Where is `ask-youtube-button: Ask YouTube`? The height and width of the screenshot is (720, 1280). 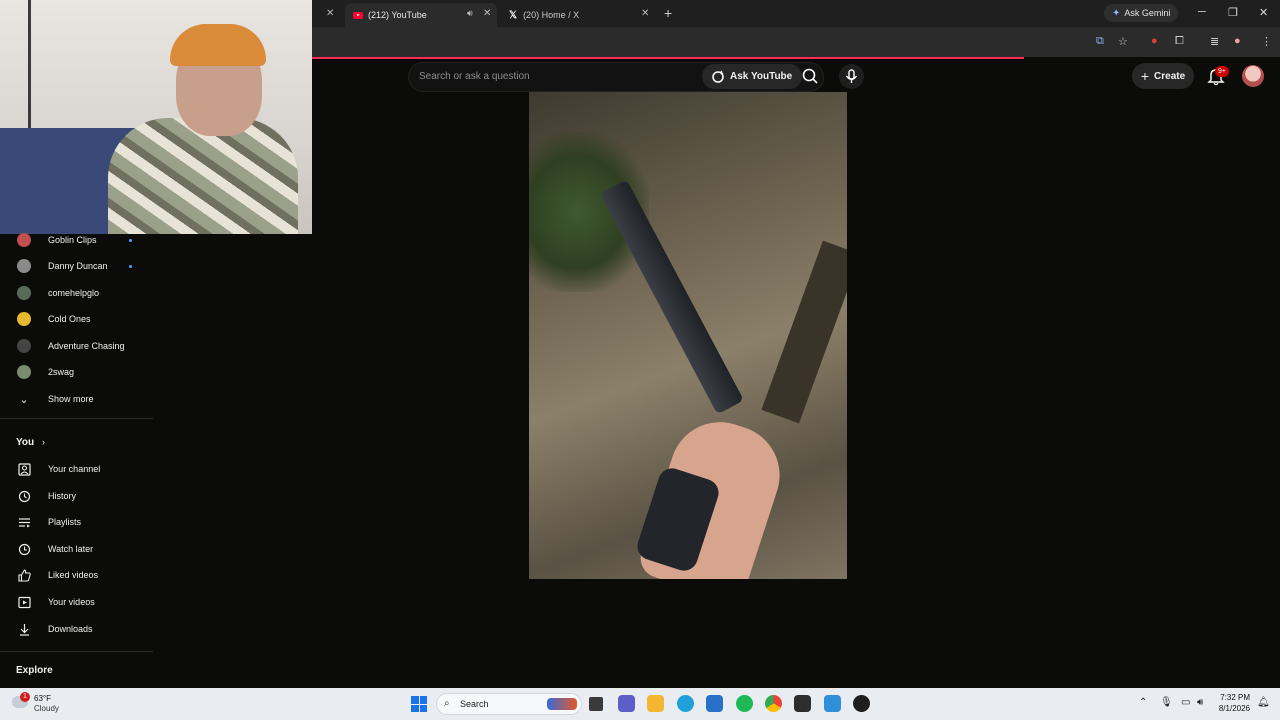
ask-youtube-button: Ask YouTube is located at coordinates (752, 76).